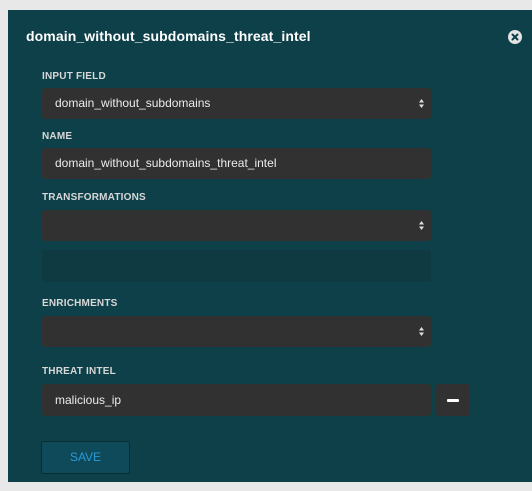 The image size is (532, 491). I want to click on transformations-list, so click(236, 266).